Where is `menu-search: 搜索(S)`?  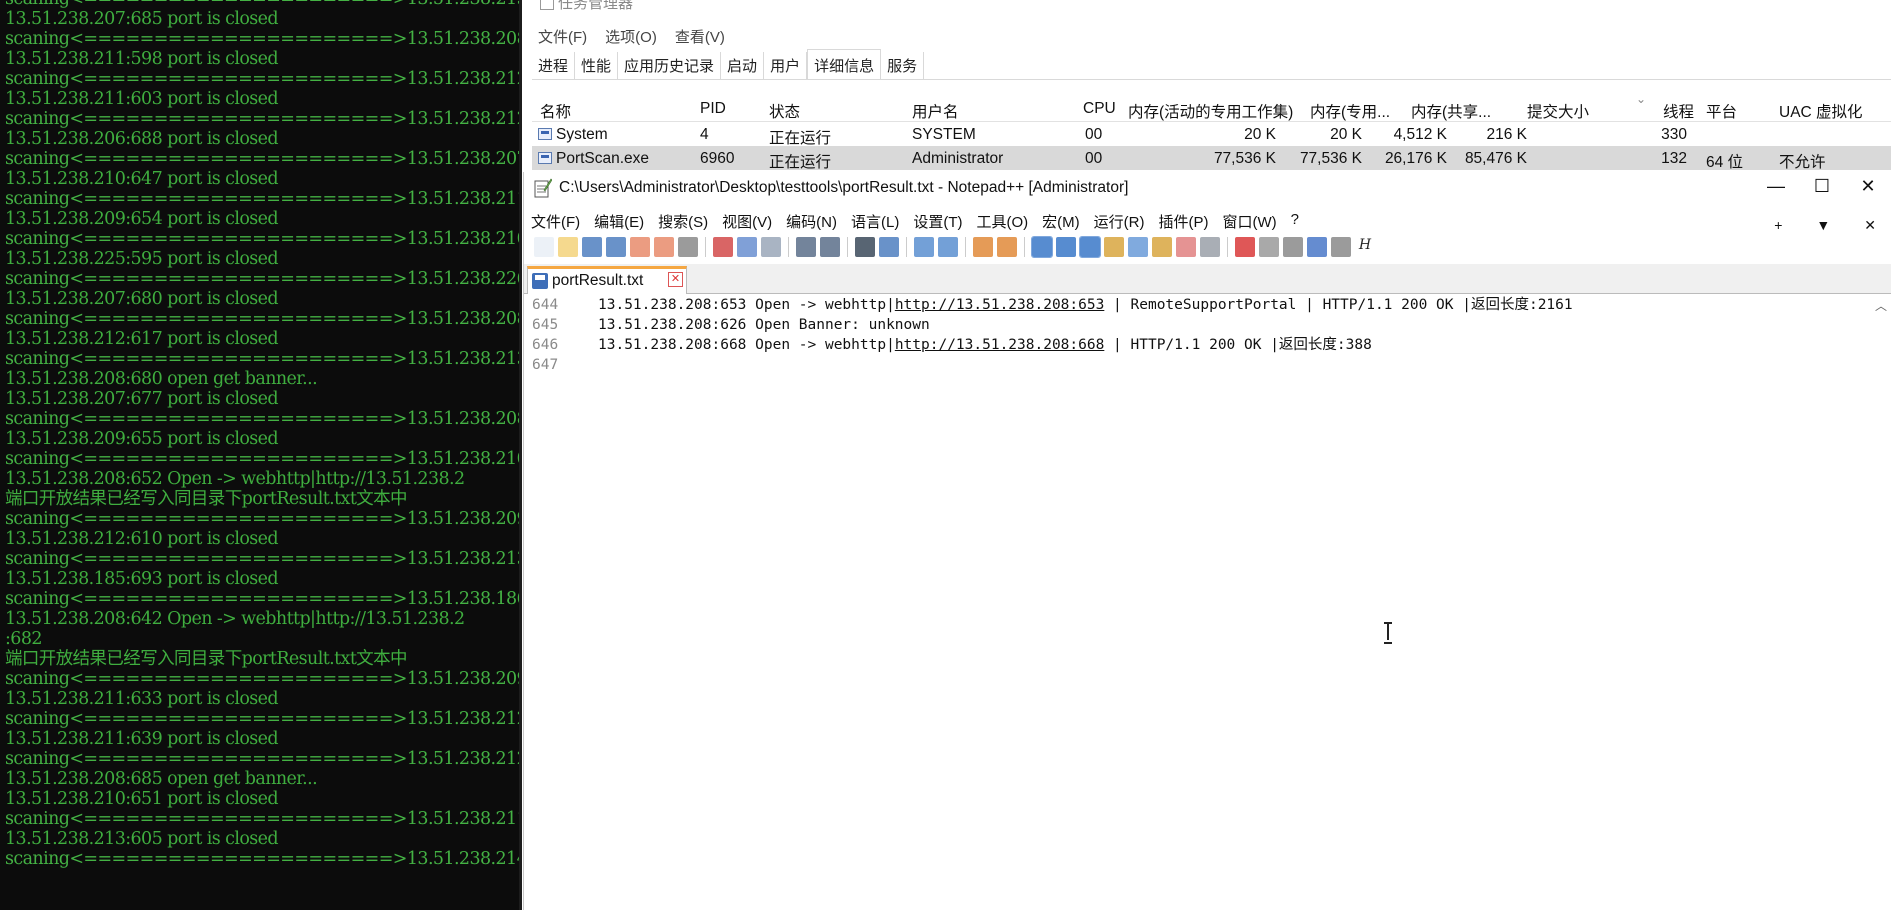
menu-search: 搜索(S) is located at coordinates (683, 220).